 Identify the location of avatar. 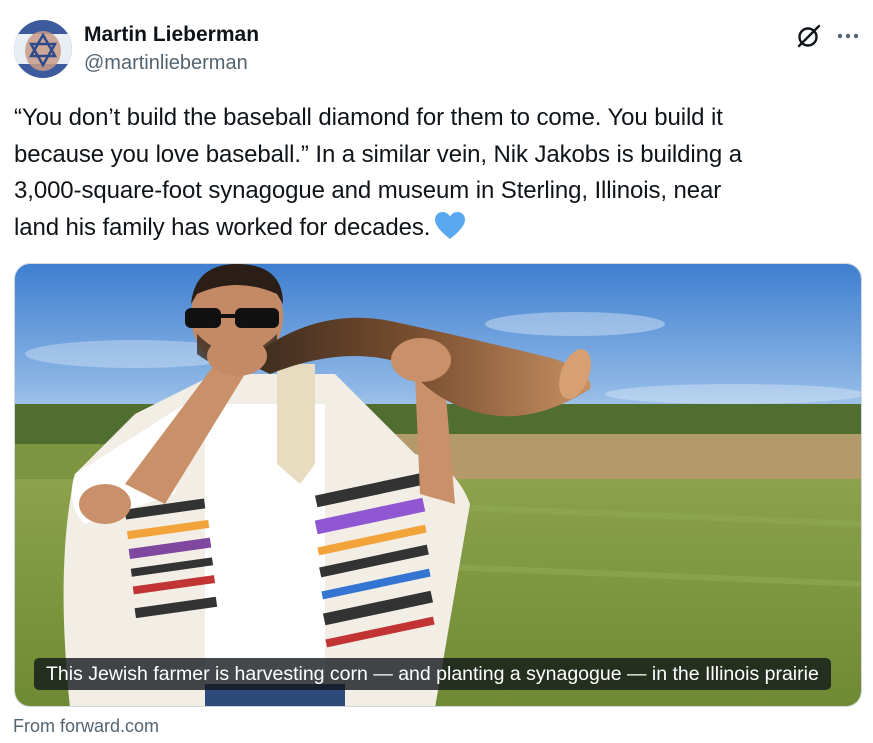
(43, 49).